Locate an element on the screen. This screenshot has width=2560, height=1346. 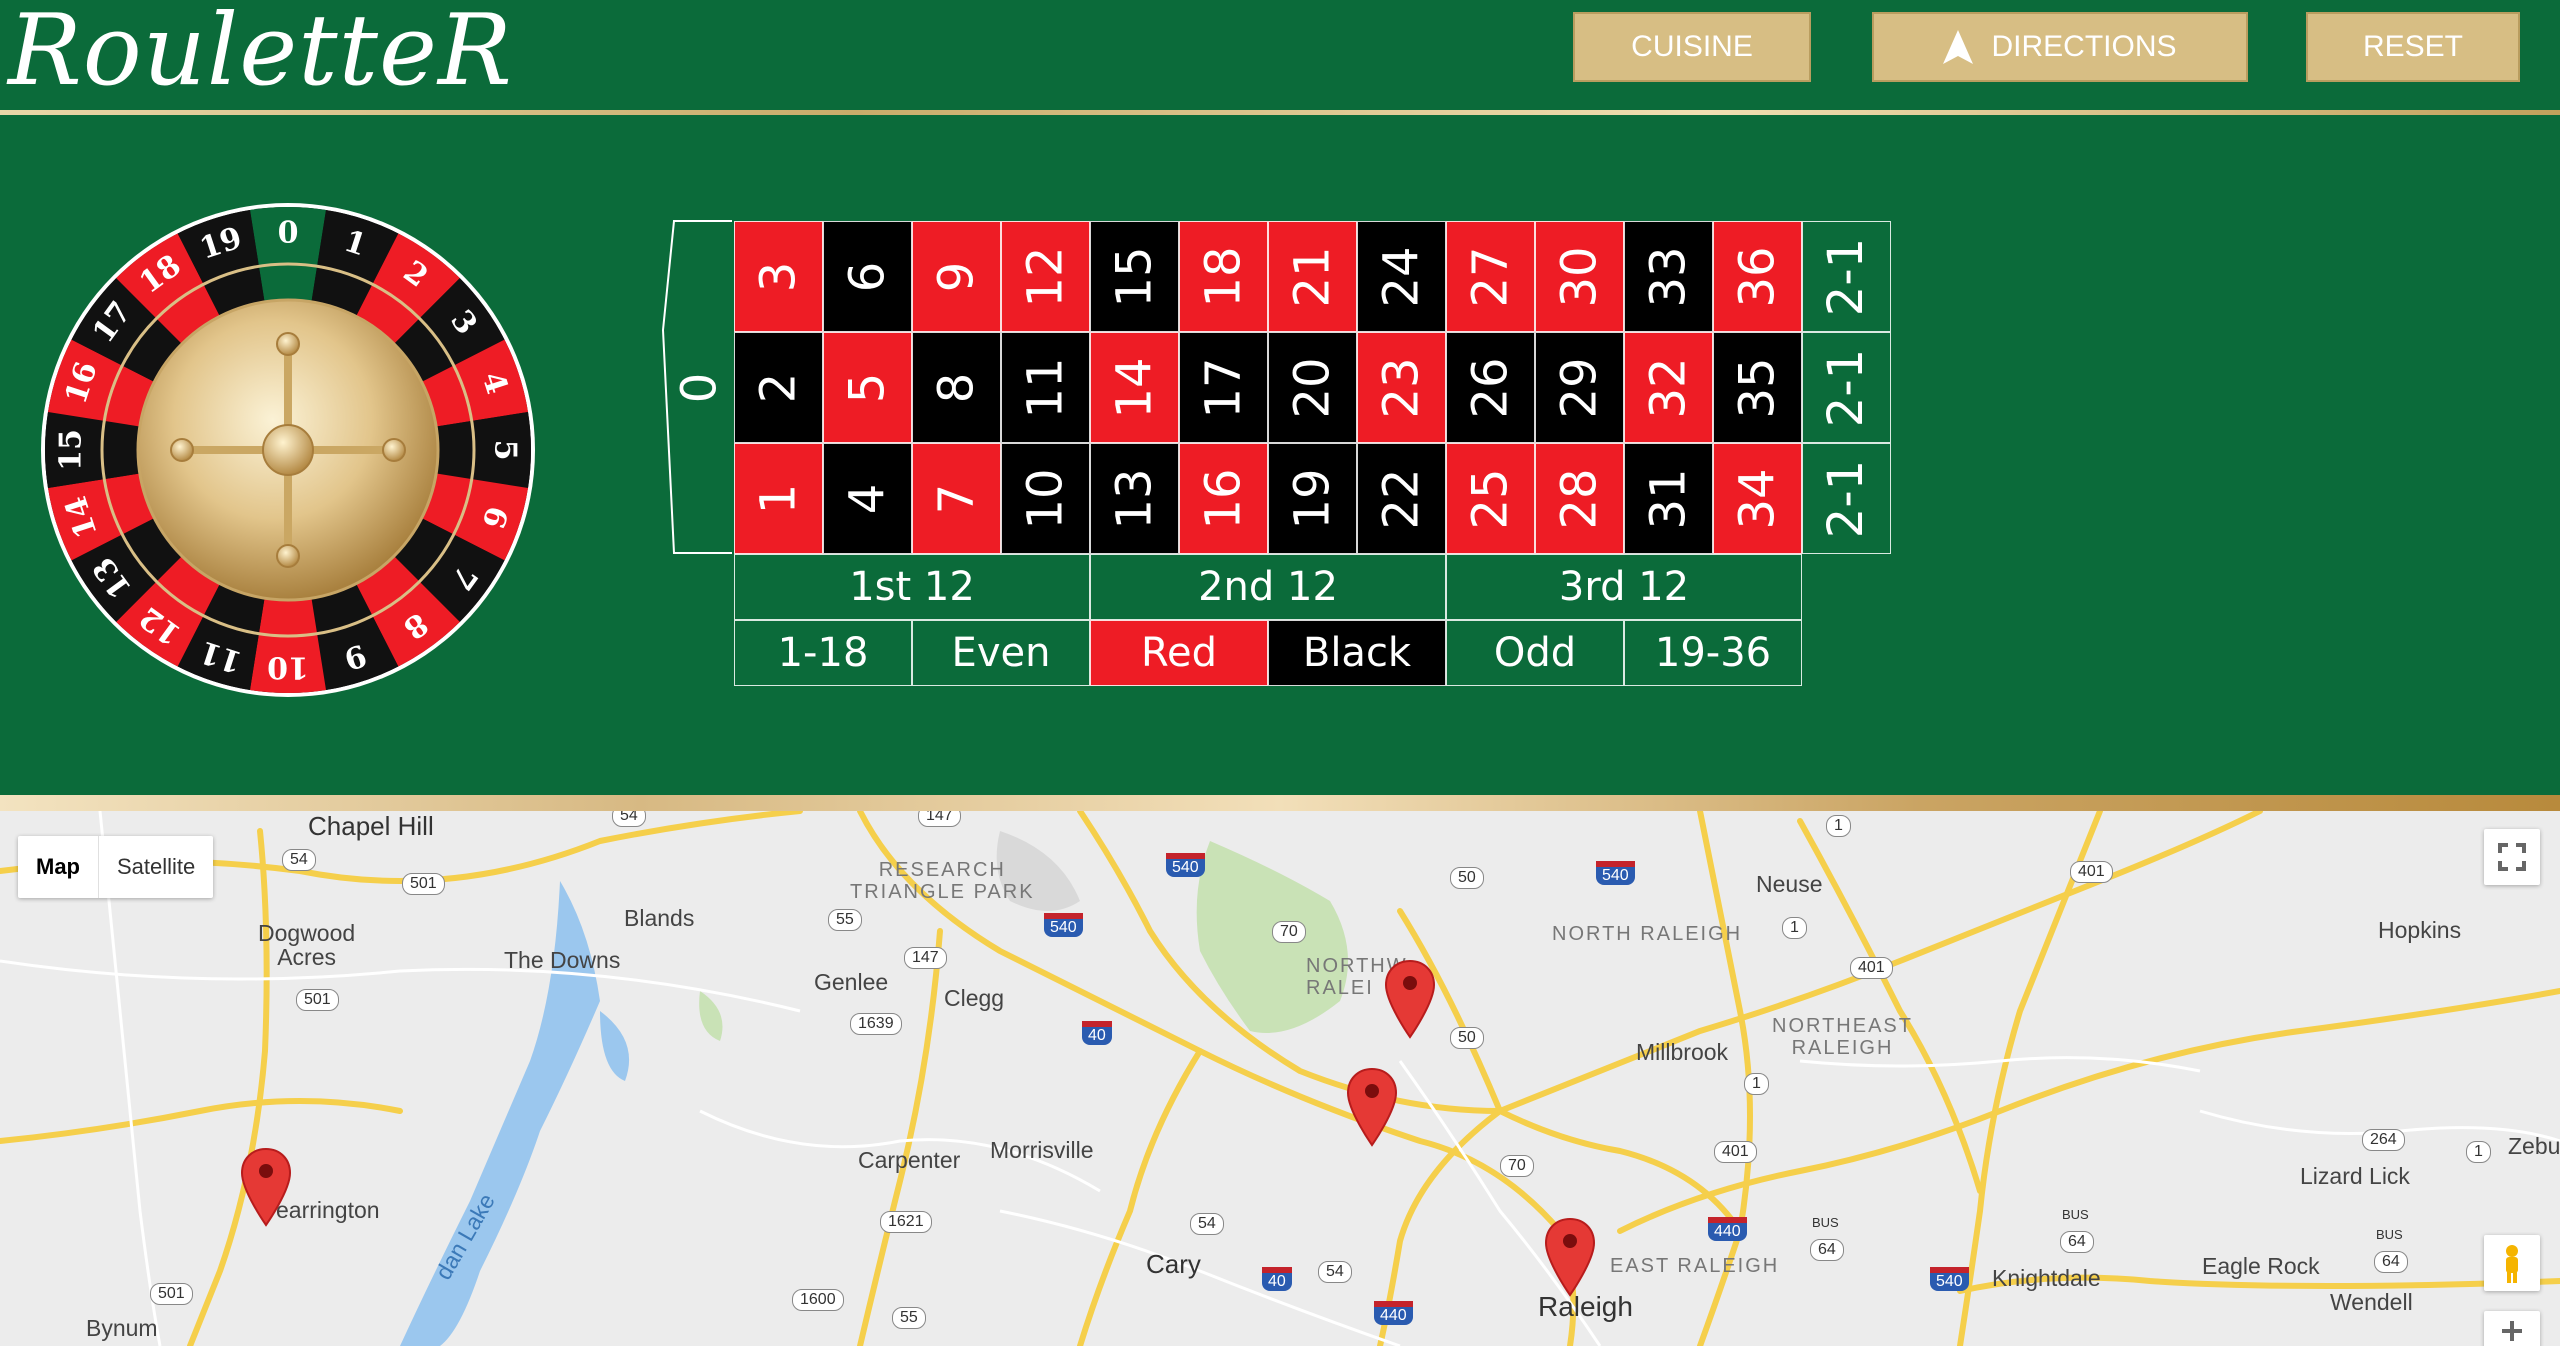
bet-number-19: 19 is located at coordinates (1312, 498).